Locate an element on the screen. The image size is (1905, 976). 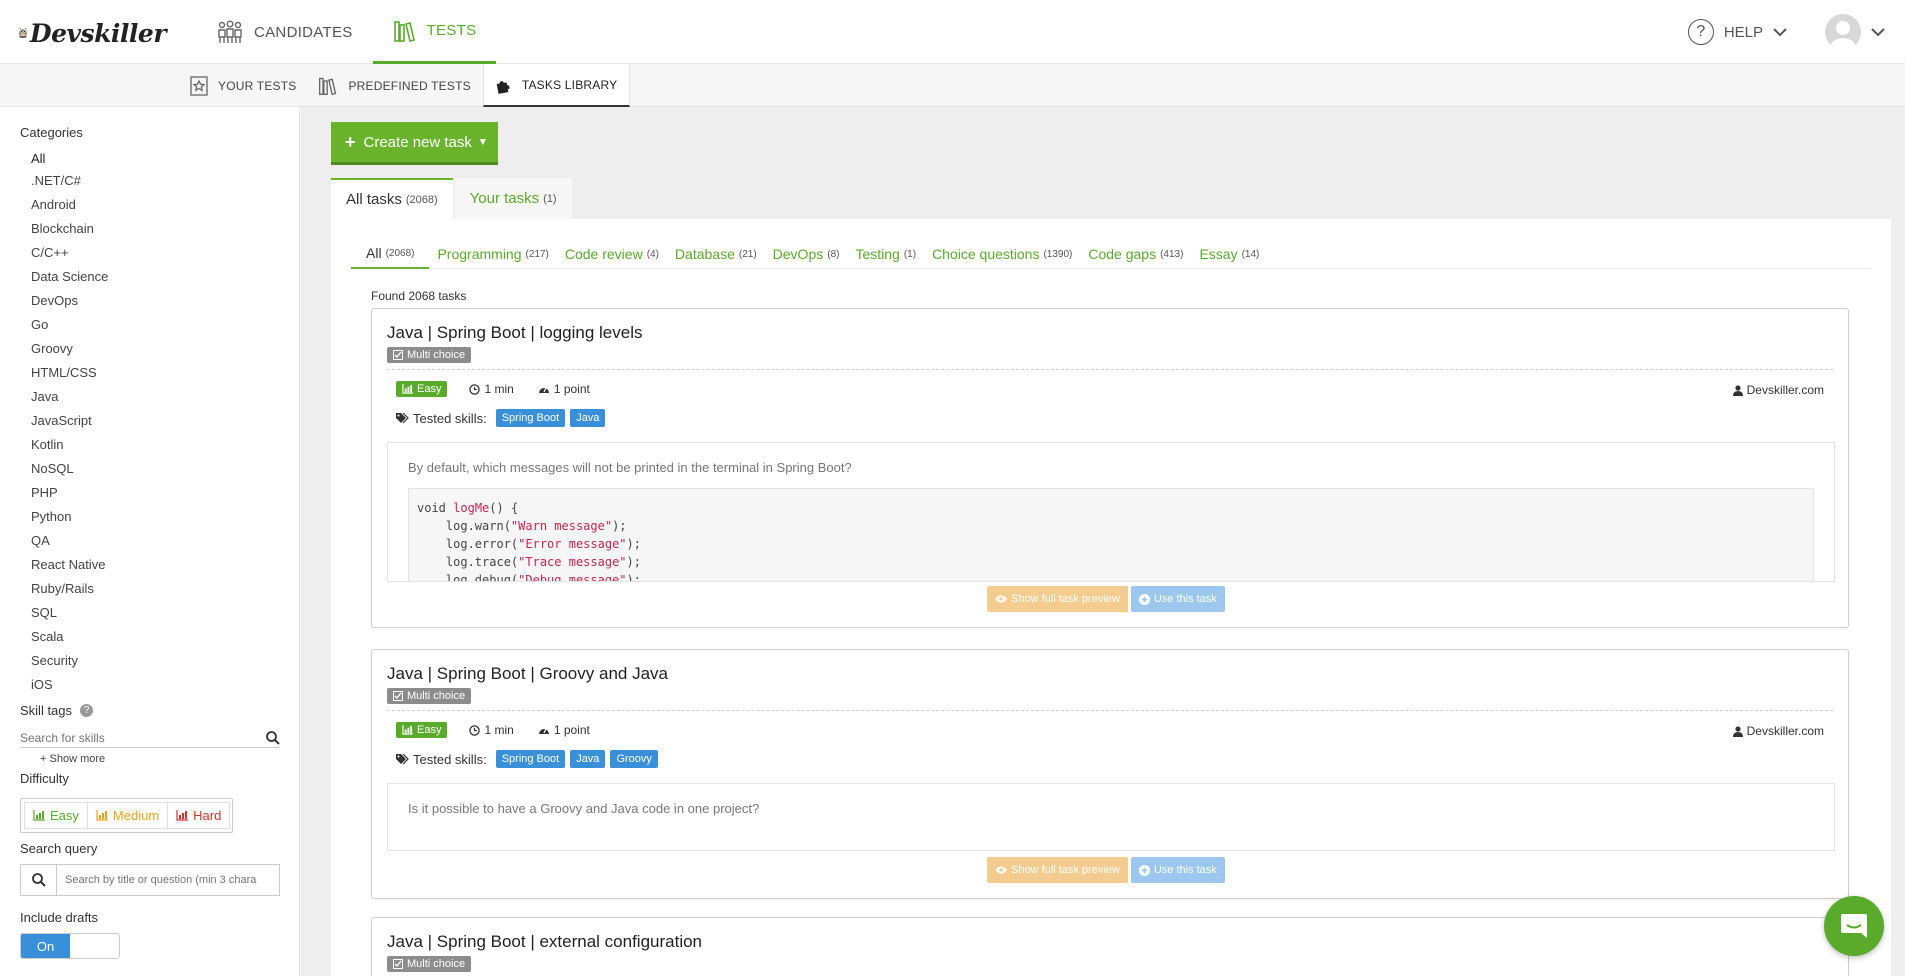
filter-choice-questions: Choice questions (1390) is located at coordinates (1002, 254).